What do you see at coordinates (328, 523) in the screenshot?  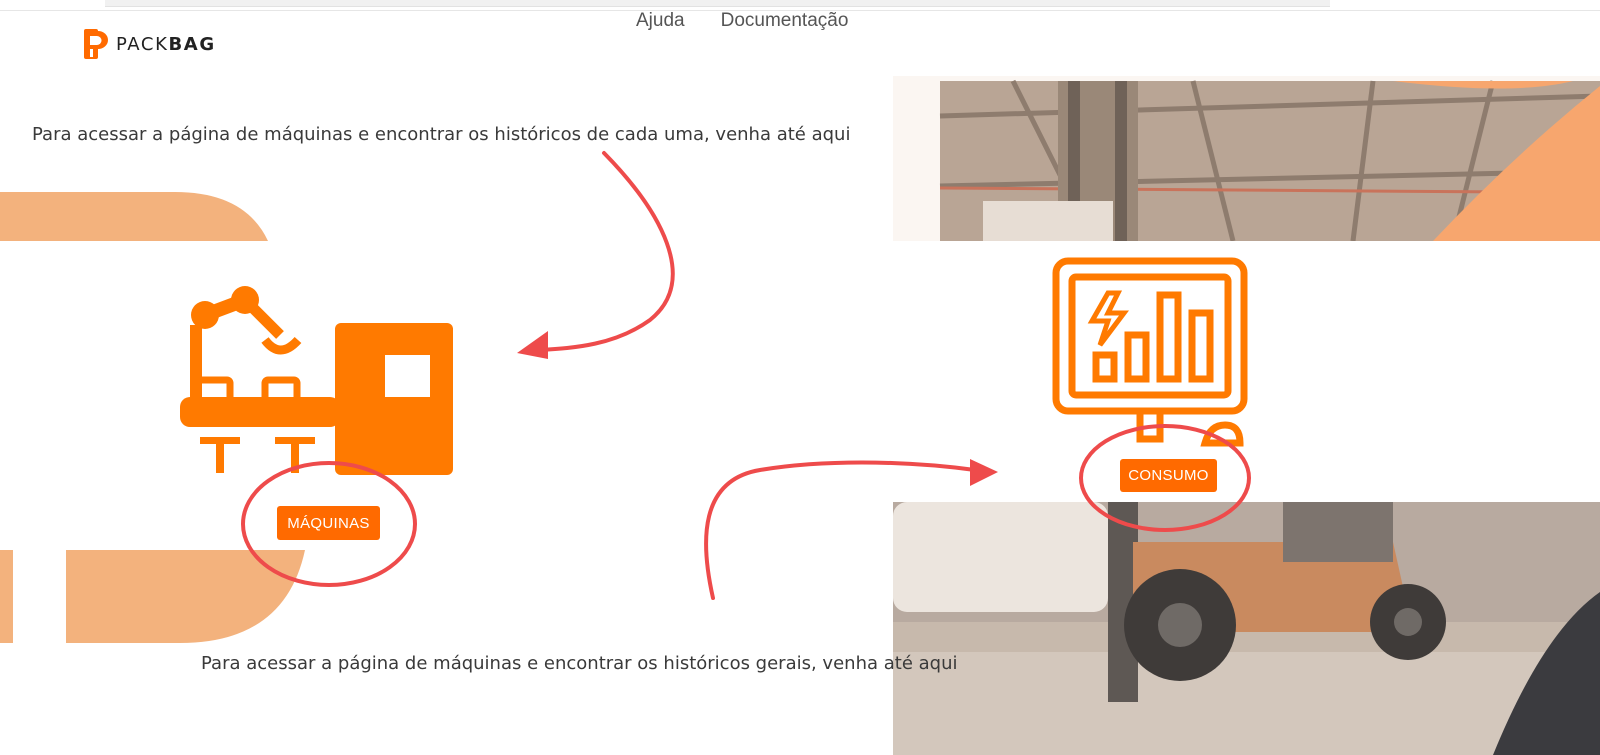 I see `maquinas-button: MÁQUINAS` at bounding box center [328, 523].